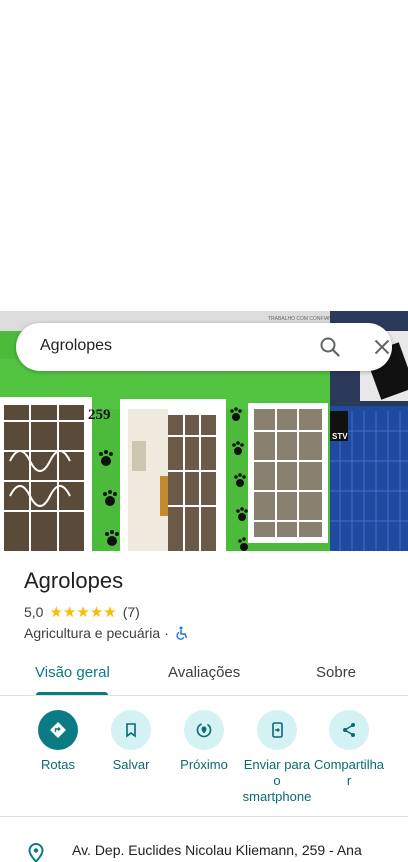  I want to click on directions-button: Rotas, so click(58, 740).